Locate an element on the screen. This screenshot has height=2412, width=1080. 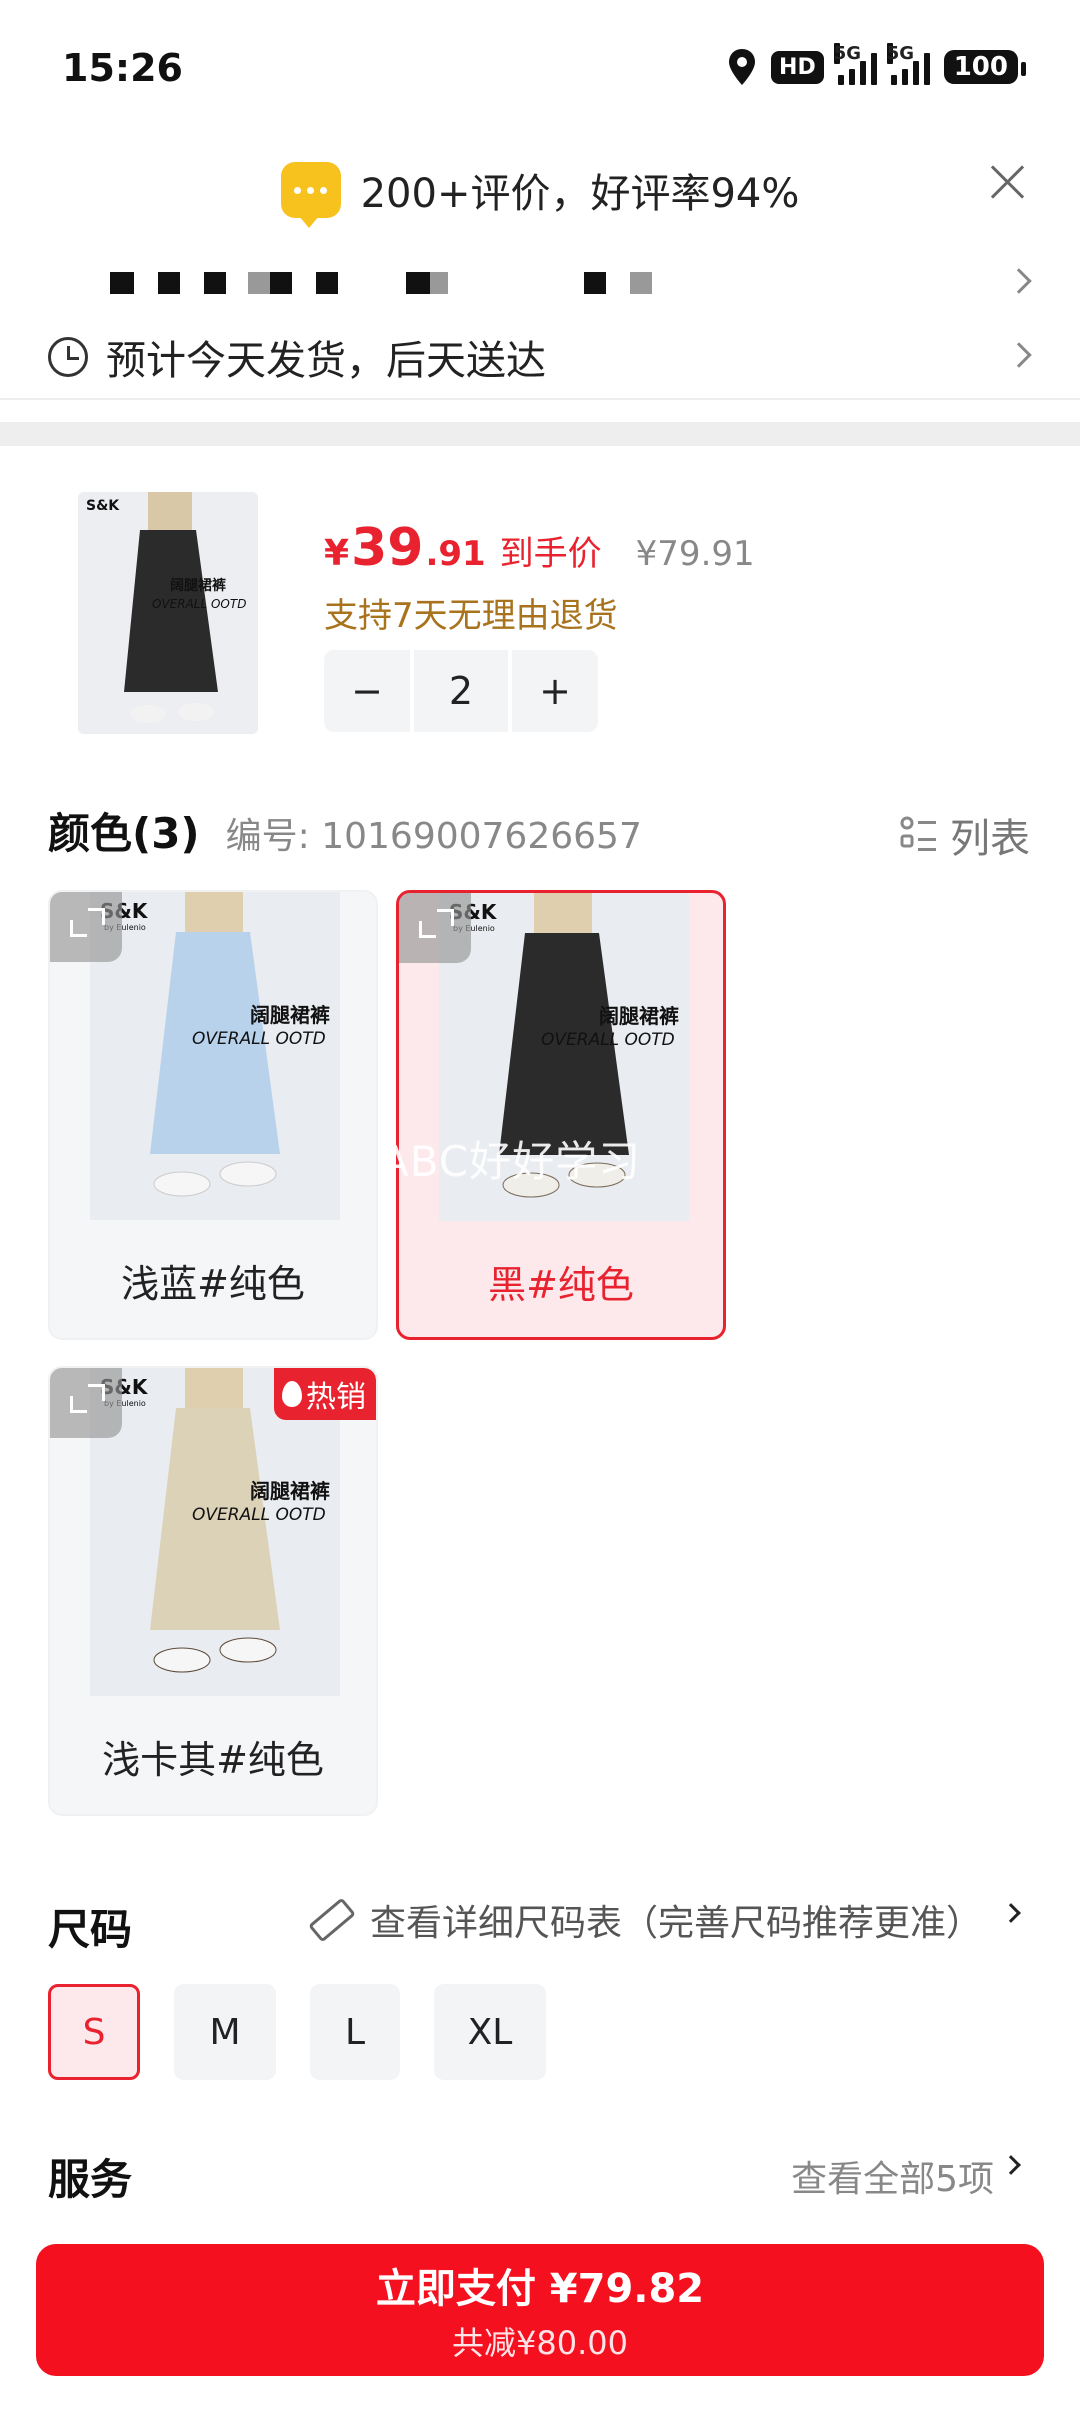
close-icon is located at coordinates (1008, 182).